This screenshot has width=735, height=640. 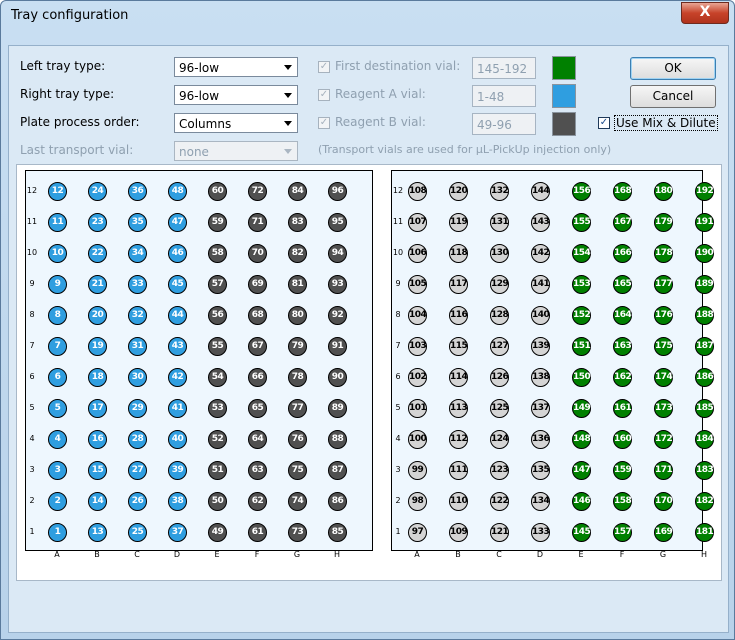 What do you see at coordinates (257, 408) in the screenshot?
I see `vial-well: 65` at bounding box center [257, 408].